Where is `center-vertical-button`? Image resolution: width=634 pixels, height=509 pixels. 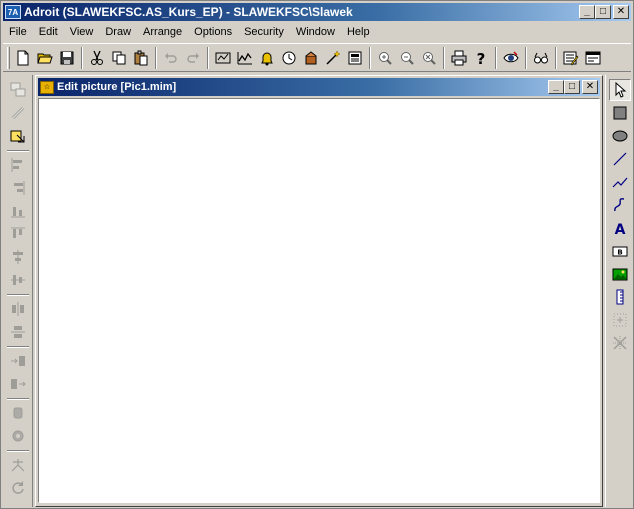
center-vertical-button is located at coordinates (18, 280).